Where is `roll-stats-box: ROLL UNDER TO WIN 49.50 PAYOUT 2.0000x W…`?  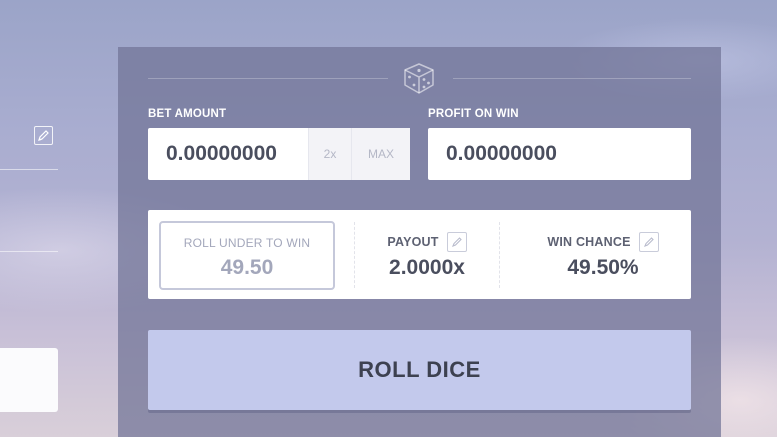 roll-stats-box: ROLL UNDER TO WIN 49.50 PAYOUT 2.0000x W… is located at coordinates (419, 254).